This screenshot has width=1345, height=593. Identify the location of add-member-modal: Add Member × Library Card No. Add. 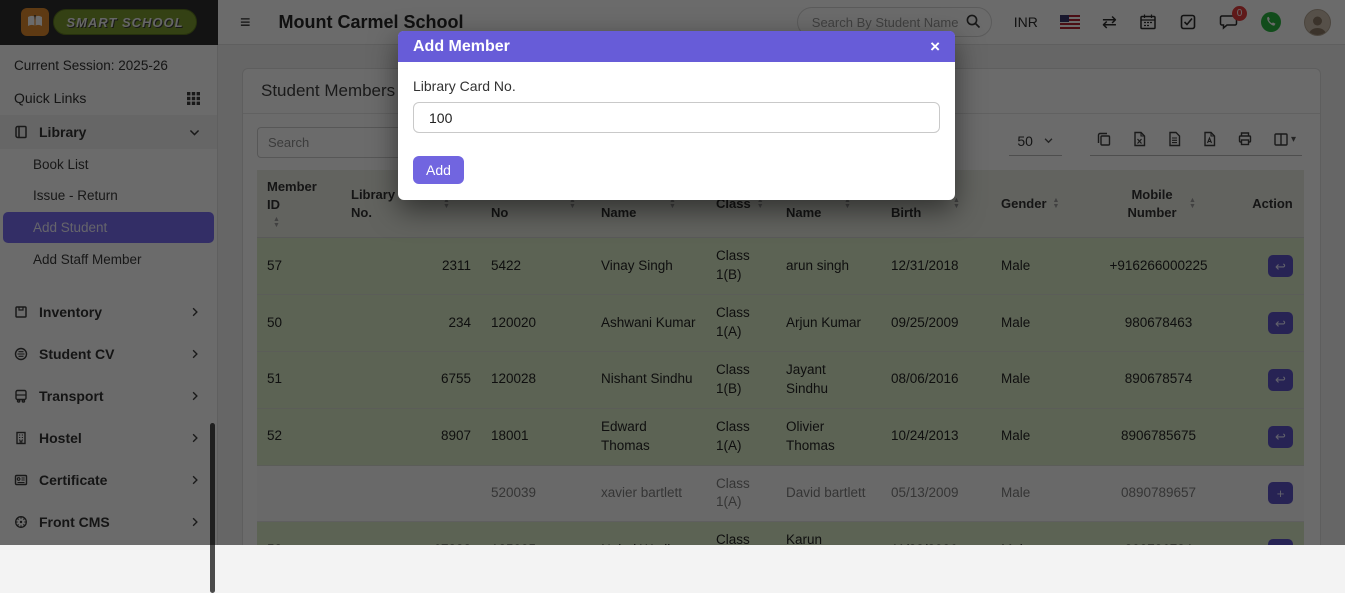
(676, 115).